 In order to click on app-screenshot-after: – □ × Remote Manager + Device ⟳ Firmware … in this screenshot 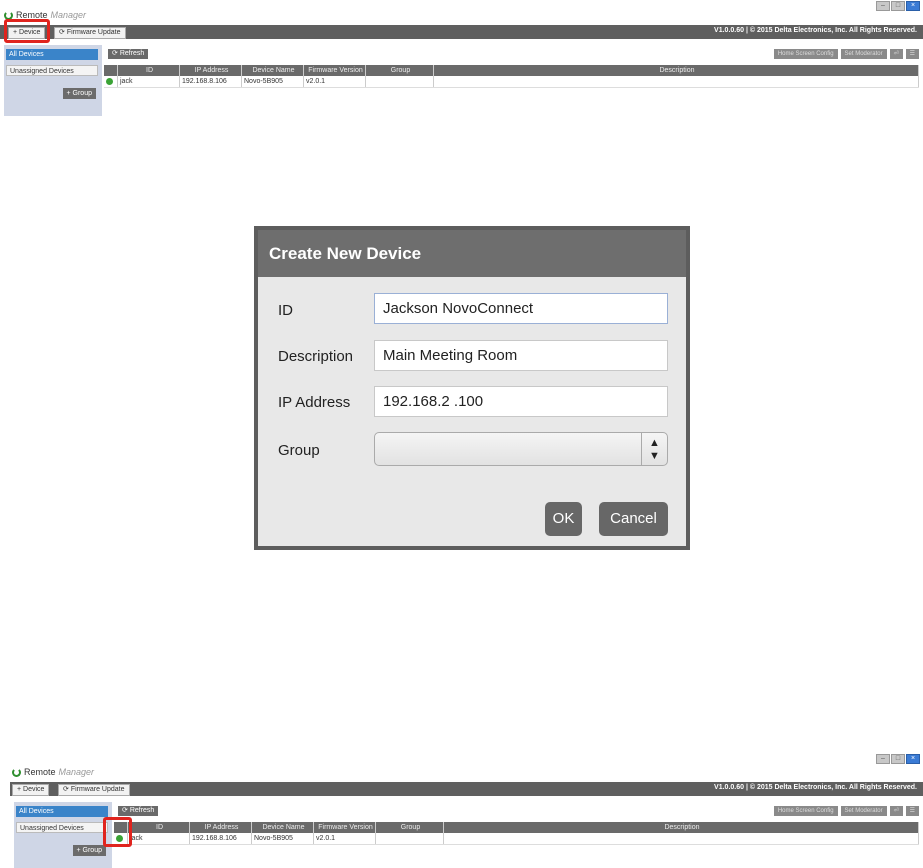, I will do `click(461, 810)`.